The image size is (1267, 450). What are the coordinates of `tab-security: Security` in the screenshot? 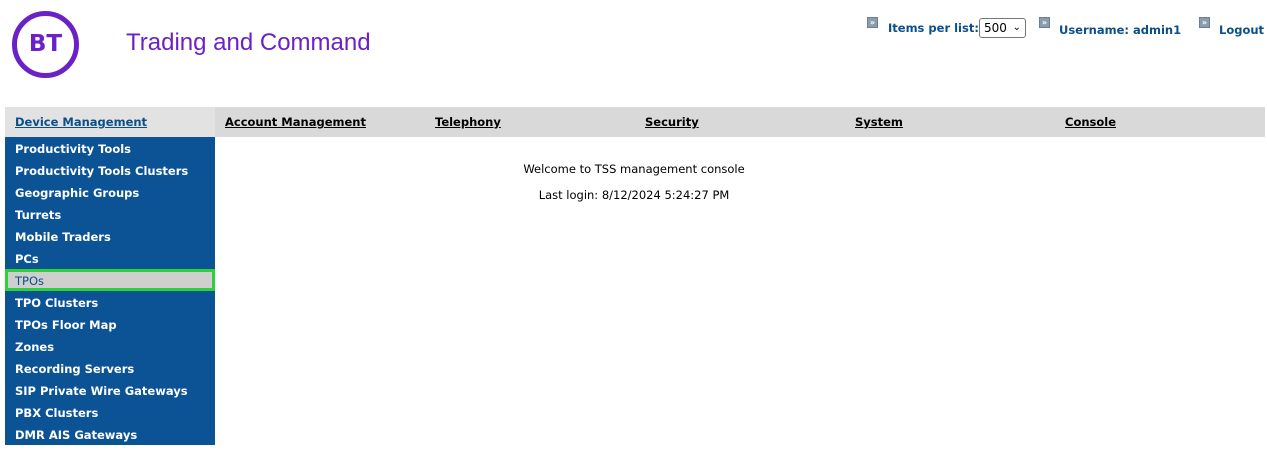 It's located at (740, 122).